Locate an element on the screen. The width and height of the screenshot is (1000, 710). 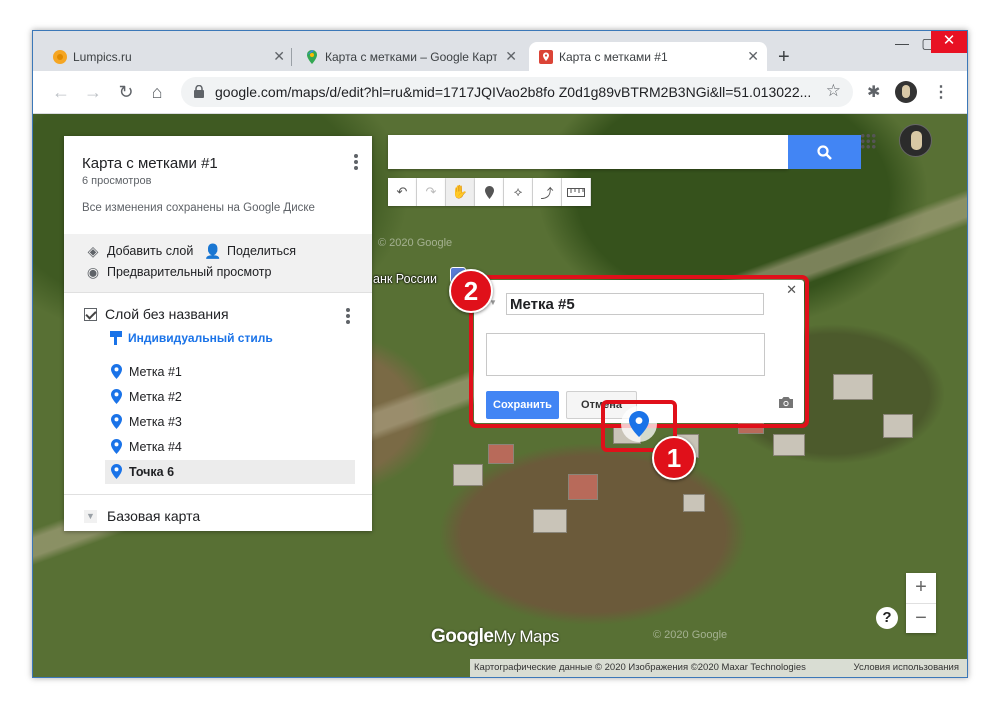
expand-arrow-icon: ▼ is located at coordinates (90, 516).